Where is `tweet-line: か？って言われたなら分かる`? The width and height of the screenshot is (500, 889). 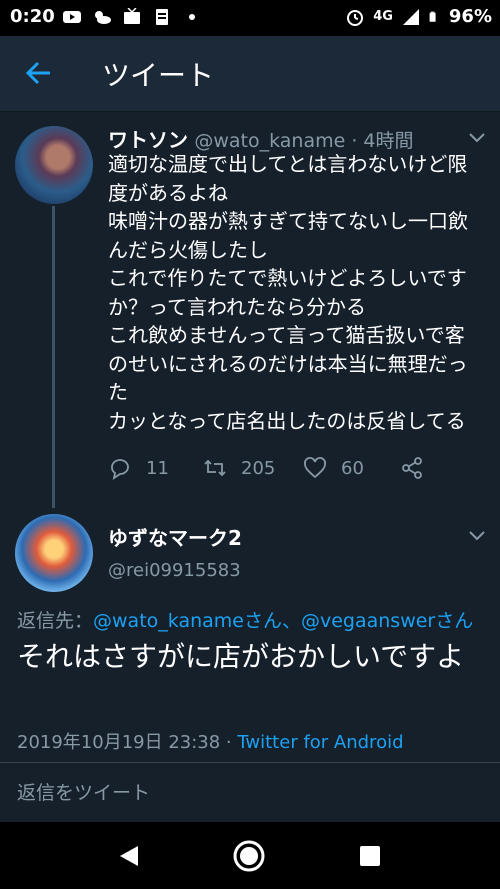 tweet-line: か？って言われたなら分かる is located at coordinates (237, 306).